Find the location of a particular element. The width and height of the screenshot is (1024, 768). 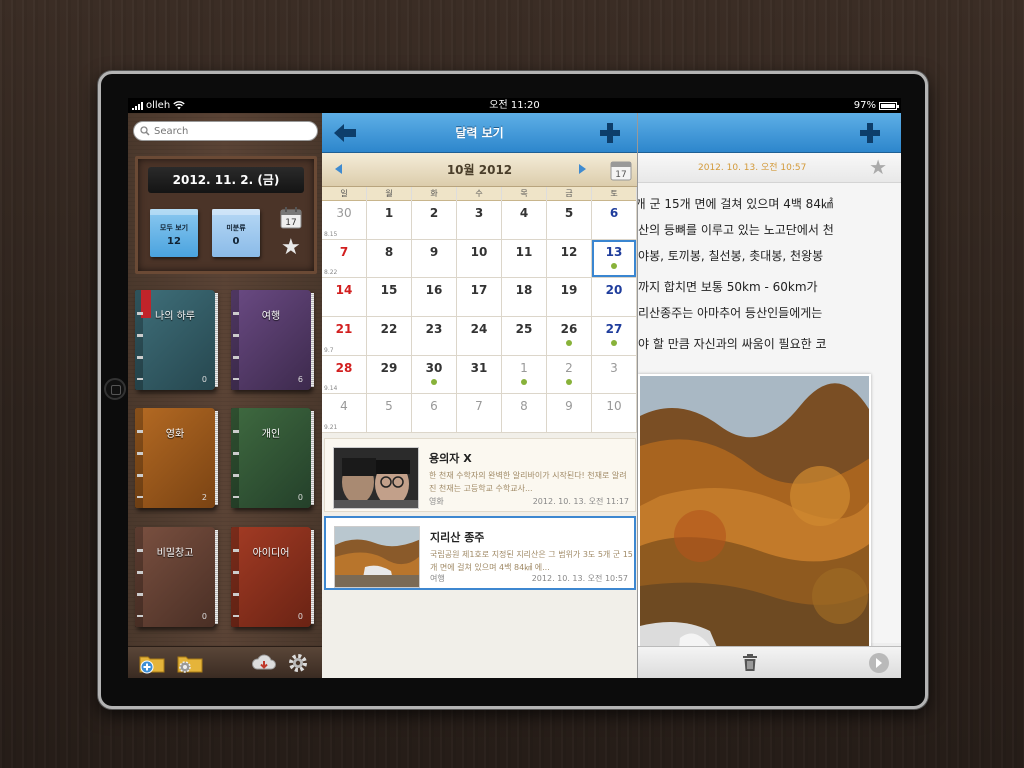

notebook-movies: 영화 2 is located at coordinates (176, 458).